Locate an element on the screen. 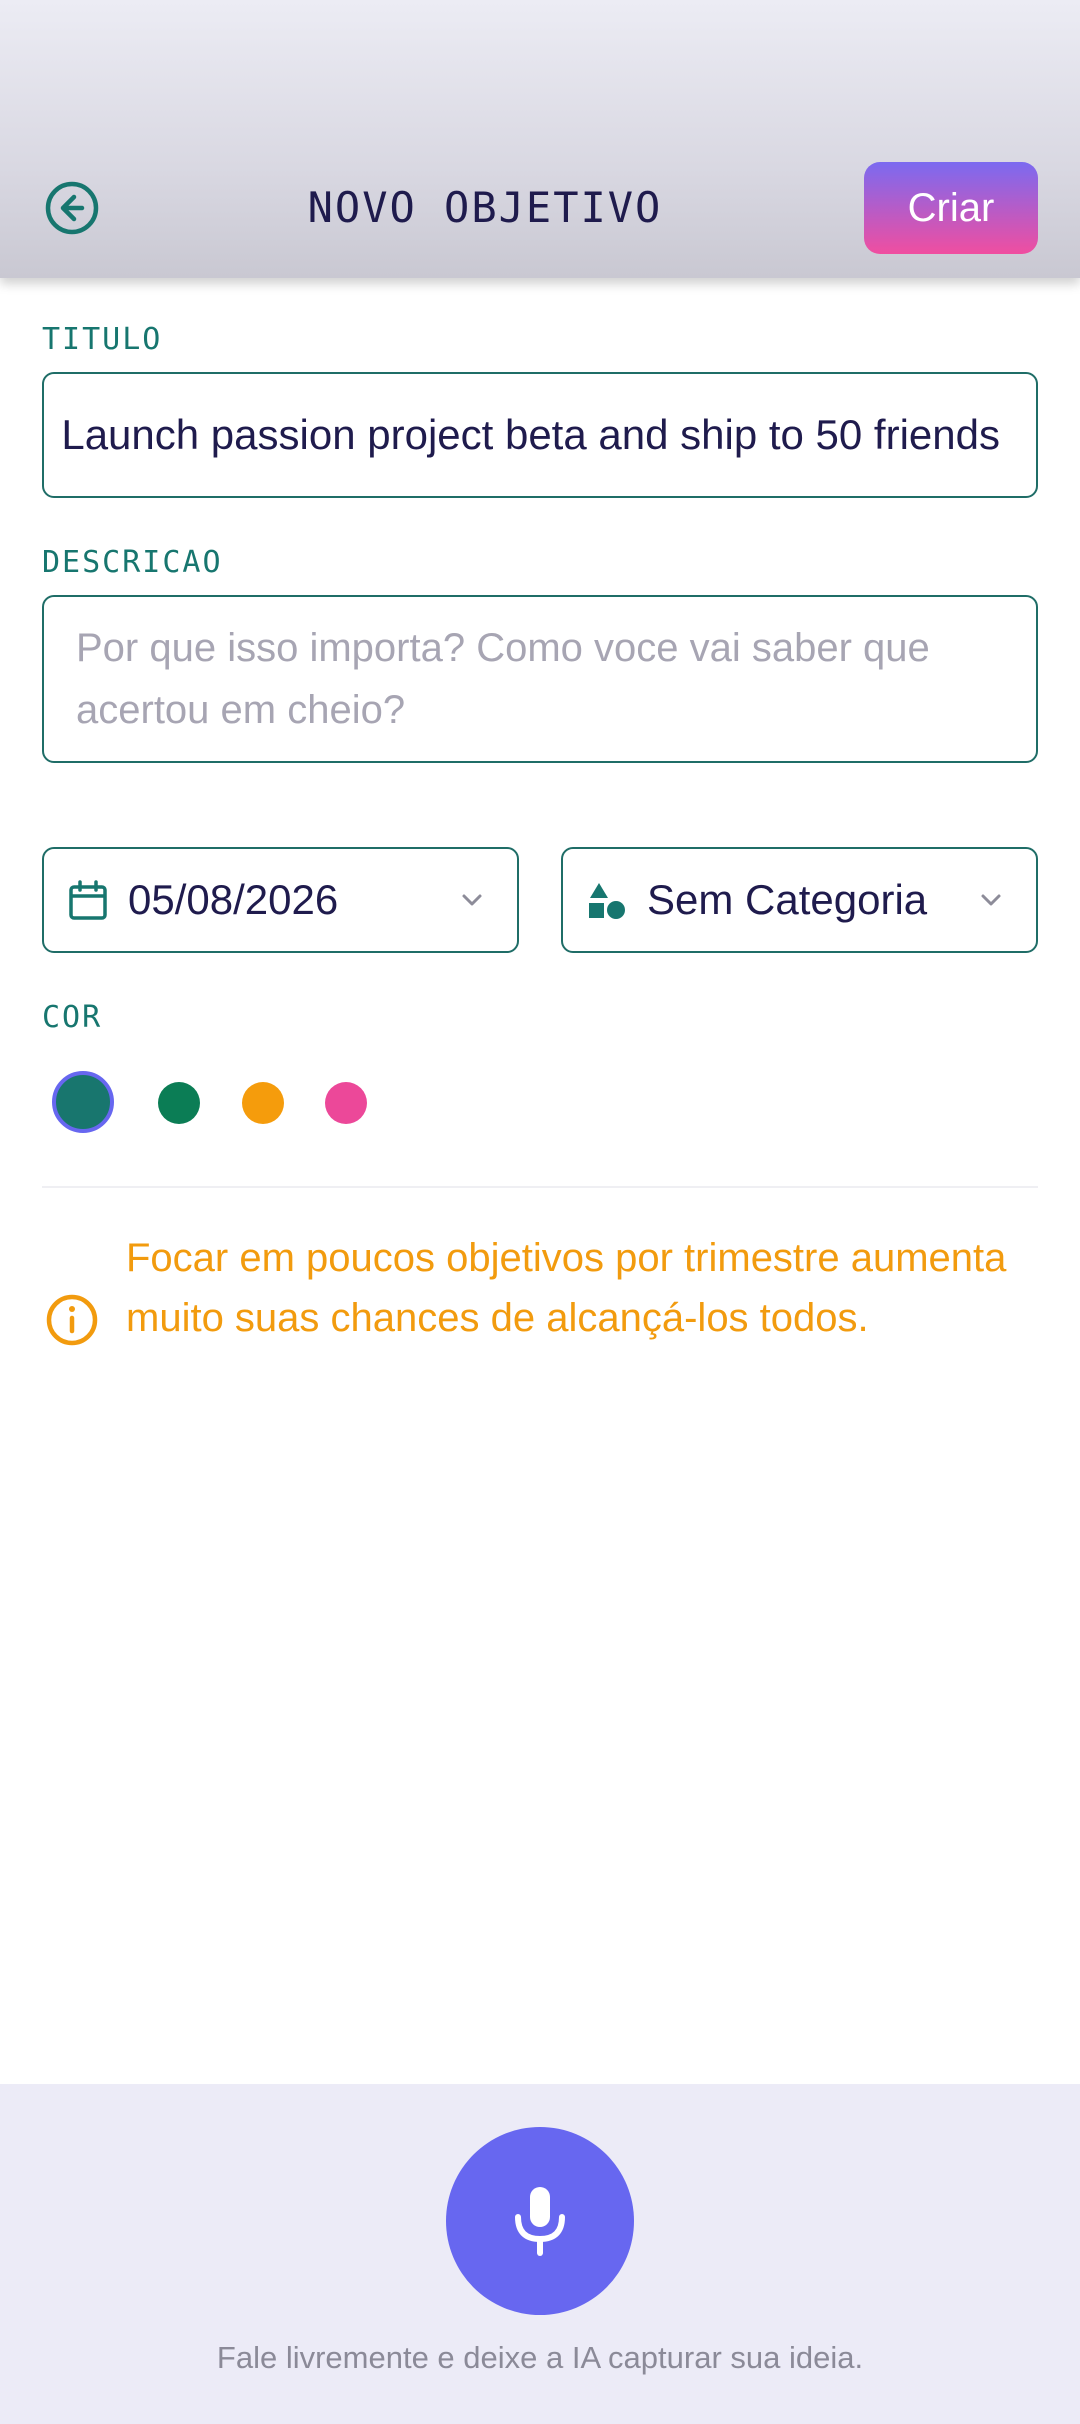 Image resolution: width=1080 pixels, height=2424 pixels. title-label: TITULO is located at coordinates (102, 339).